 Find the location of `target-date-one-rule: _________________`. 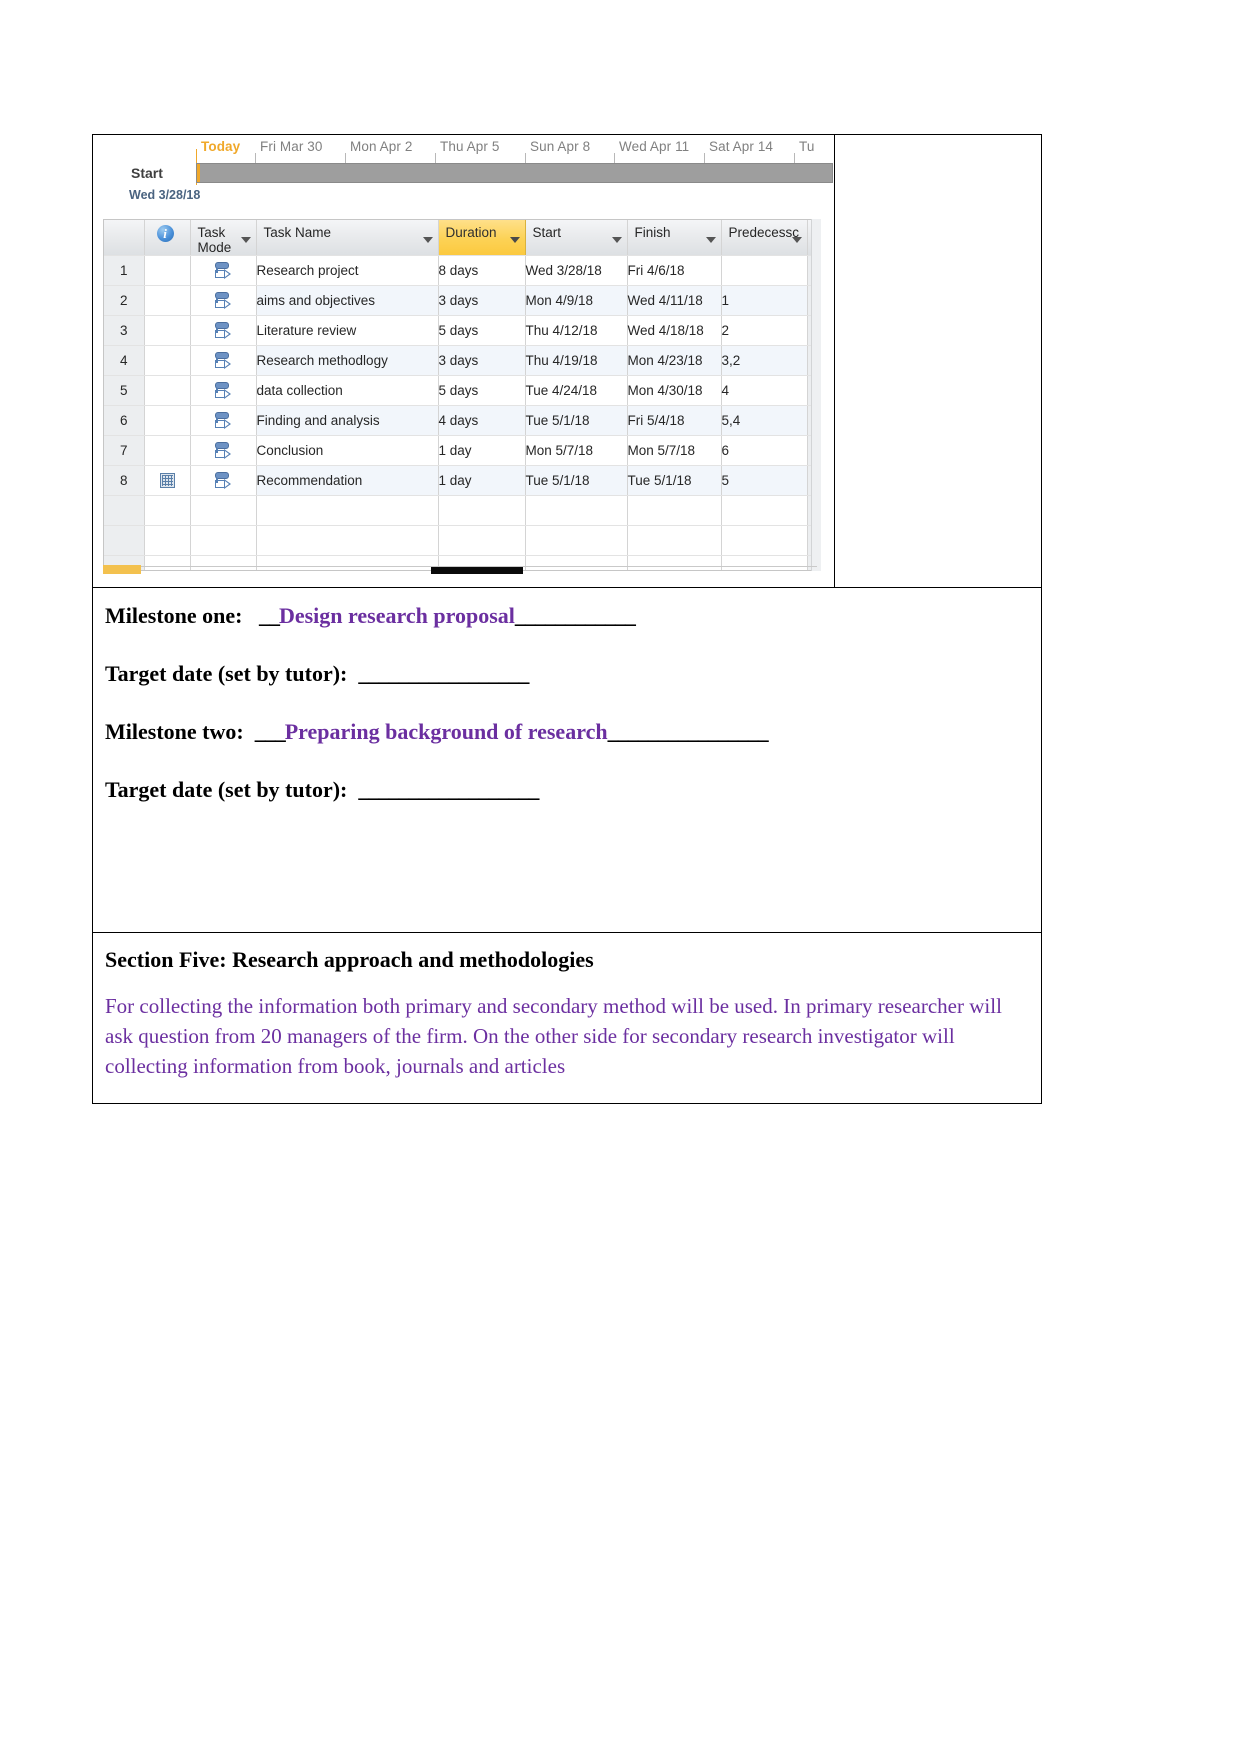

target-date-one-rule: _________________ is located at coordinates (443, 673).